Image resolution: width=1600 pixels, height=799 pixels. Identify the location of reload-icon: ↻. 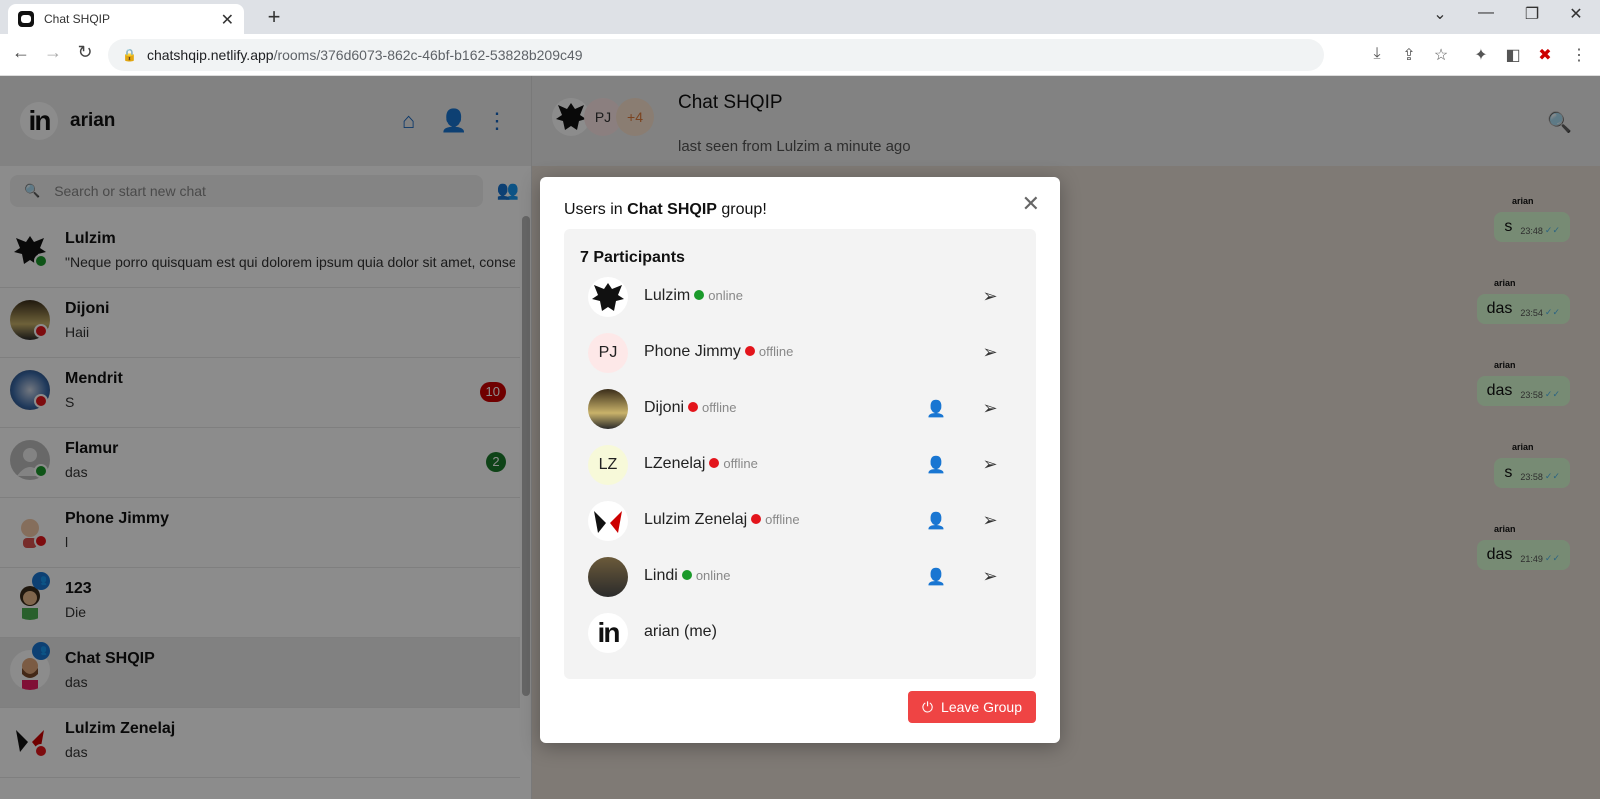
(85, 52).